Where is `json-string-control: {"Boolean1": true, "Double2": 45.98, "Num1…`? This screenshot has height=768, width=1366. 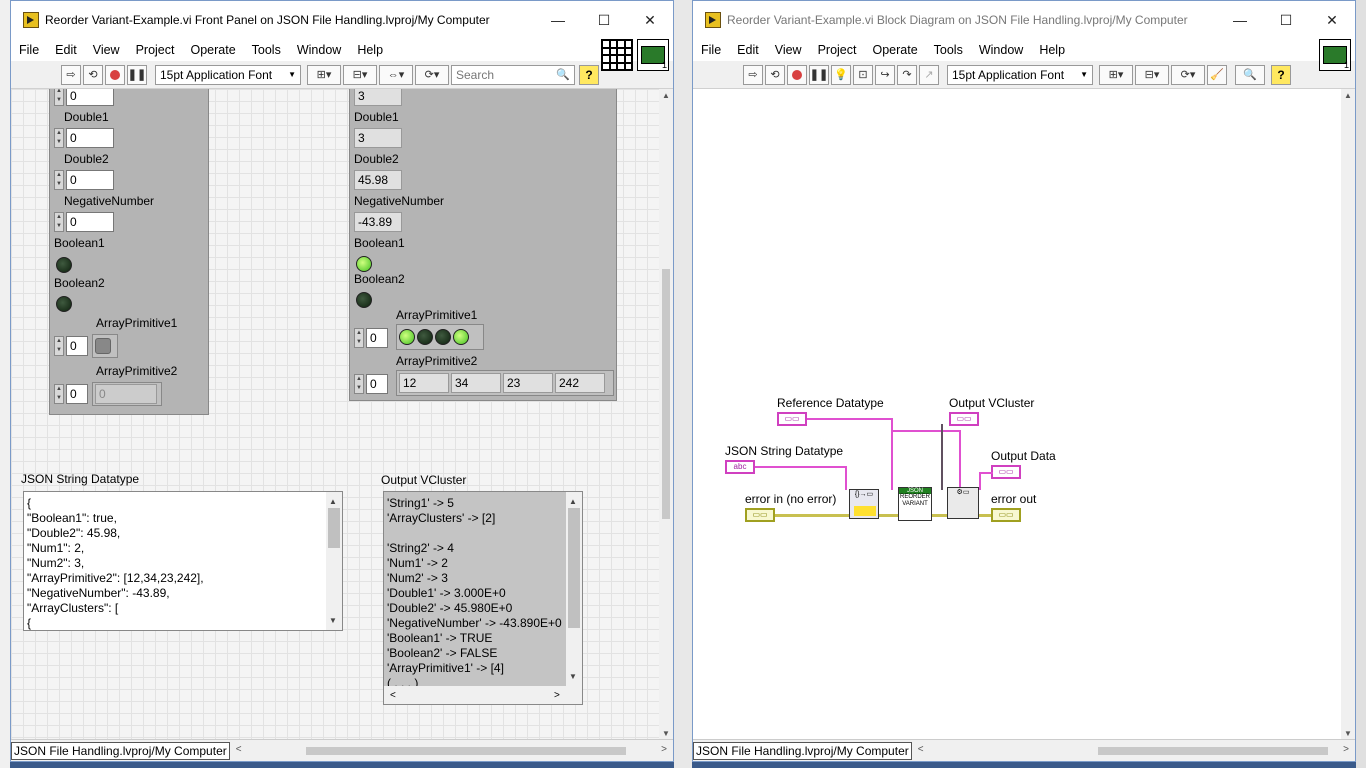 json-string-control: {"Boolean1": true, "Double2": 45.98, "Num1… is located at coordinates (183, 561).